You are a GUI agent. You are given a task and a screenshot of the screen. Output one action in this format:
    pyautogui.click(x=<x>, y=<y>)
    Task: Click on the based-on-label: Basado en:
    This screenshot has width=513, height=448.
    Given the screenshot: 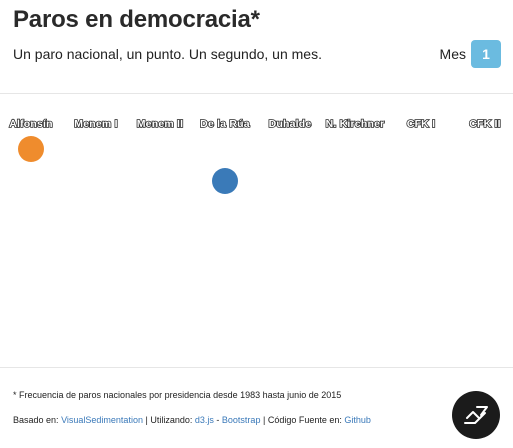 What is the action you would take?
    pyautogui.click(x=36, y=420)
    